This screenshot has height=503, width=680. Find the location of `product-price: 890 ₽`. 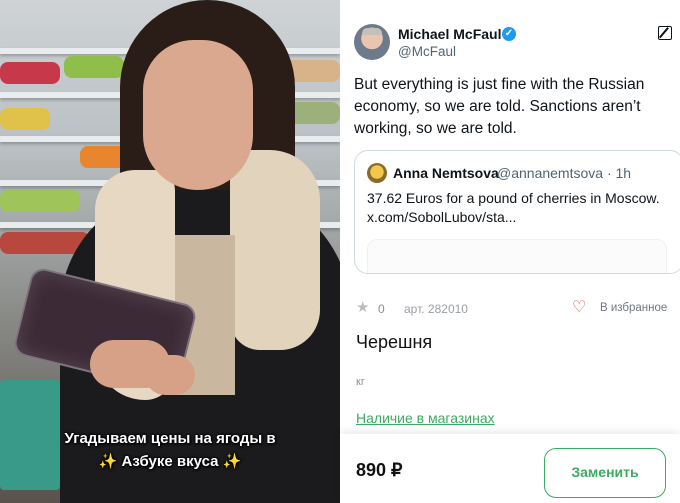

product-price: 890 ₽ is located at coordinates (379, 470).